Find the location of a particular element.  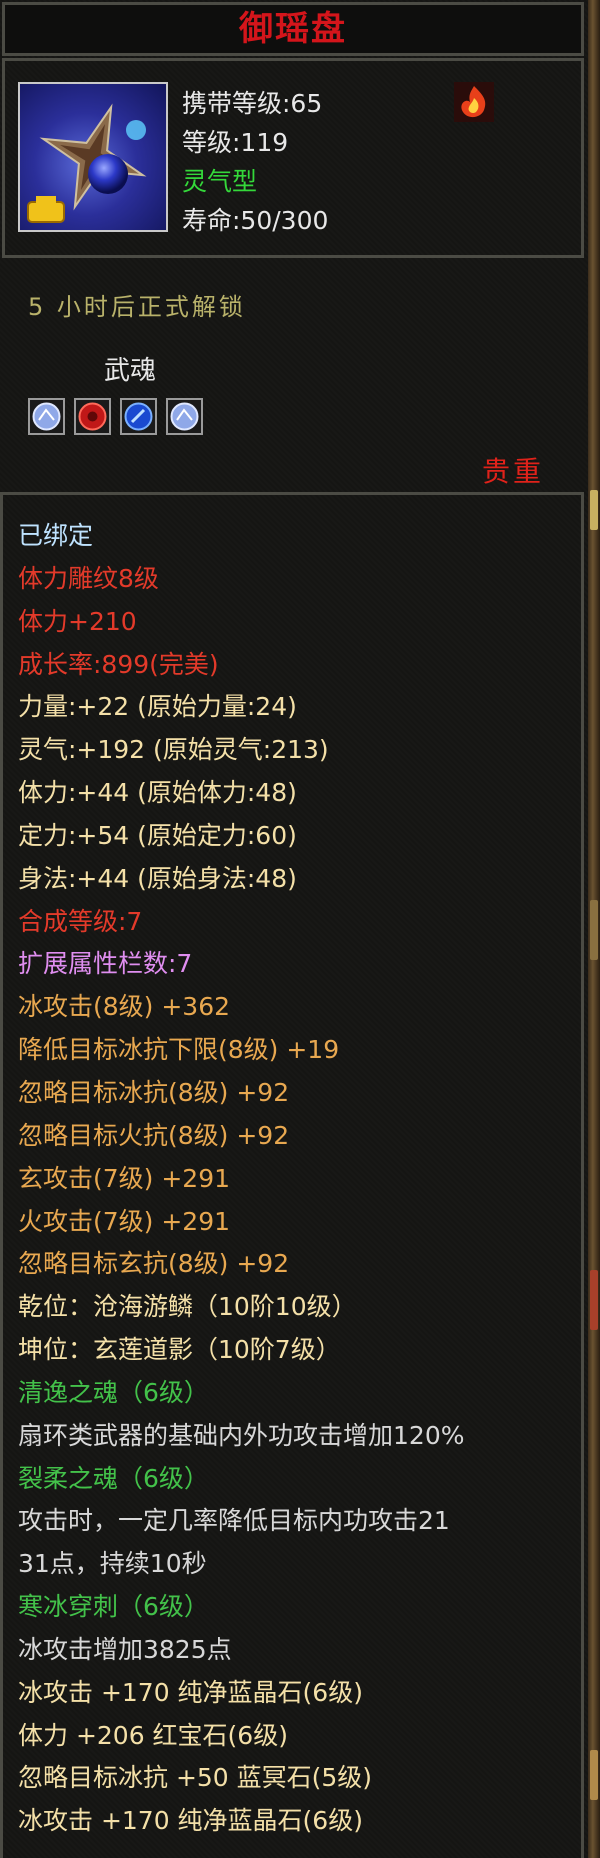

extended-attribute: 忽略目标冰抗(8级) +92 is located at coordinates (154, 1092).